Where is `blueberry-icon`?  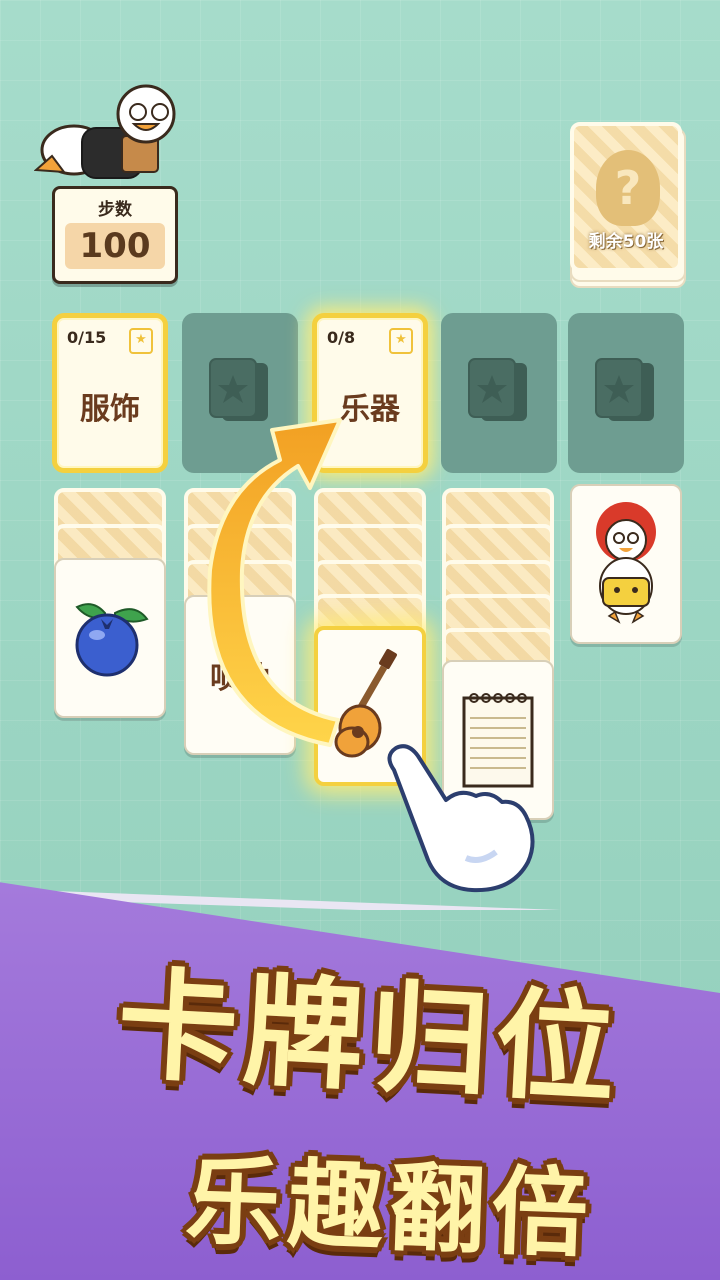
blueberry-icon is located at coordinates (112, 640).